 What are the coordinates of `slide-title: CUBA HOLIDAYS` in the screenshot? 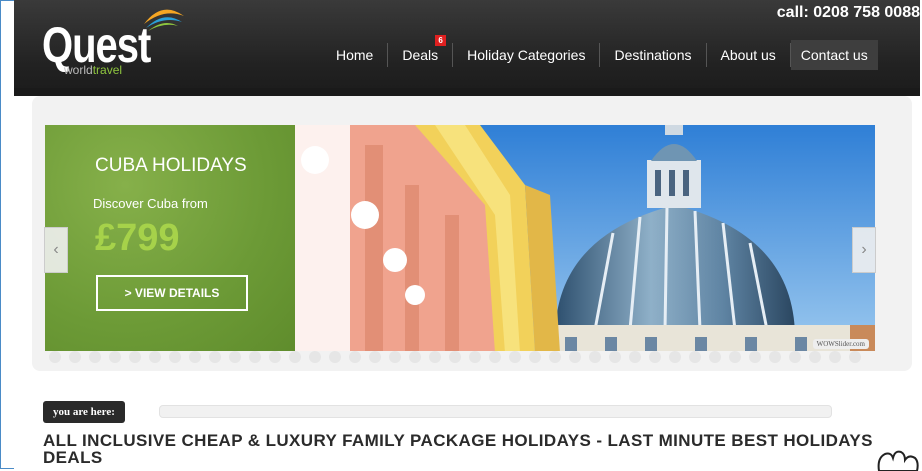 It's located at (171, 165).